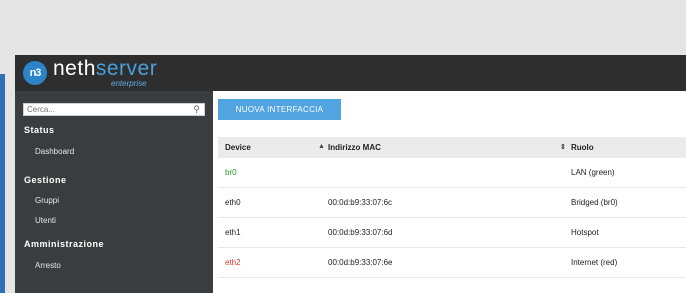  I want to click on logo-word: neth, so click(74, 68).